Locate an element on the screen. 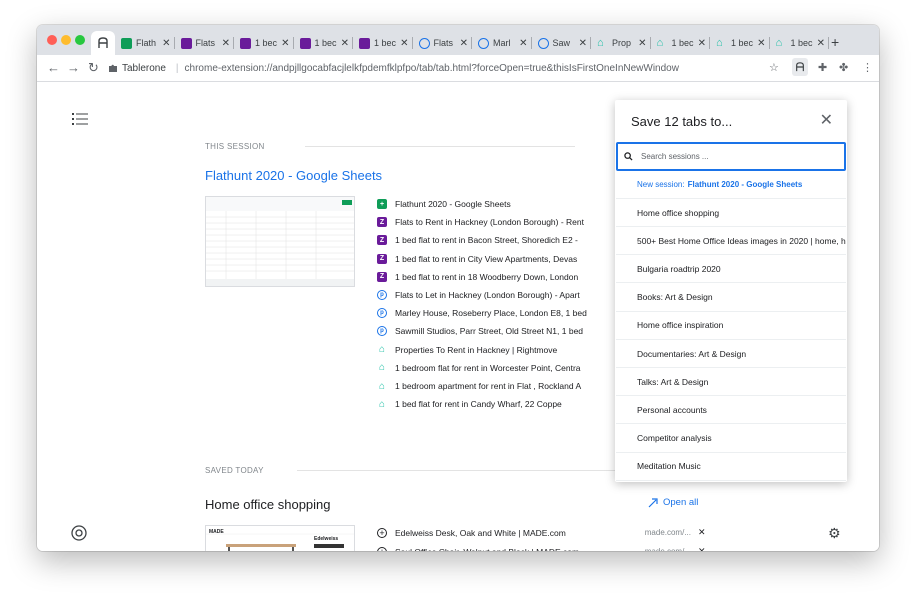  tablerone-extension-button is located at coordinates (800, 67).